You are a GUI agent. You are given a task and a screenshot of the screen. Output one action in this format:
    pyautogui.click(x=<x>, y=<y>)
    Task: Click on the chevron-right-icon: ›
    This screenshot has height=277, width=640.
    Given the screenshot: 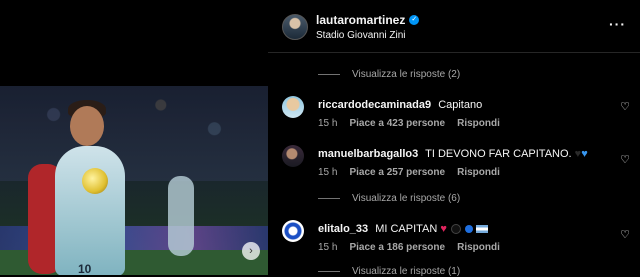 What is the action you would take?
    pyautogui.click(x=251, y=251)
    